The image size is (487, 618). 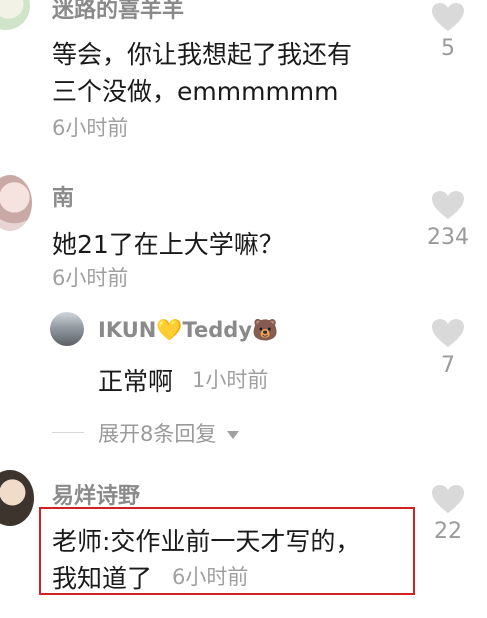 What do you see at coordinates (448, 365) in the screenshot?
I see `like-count: 7` at bounding box center [448, 365].